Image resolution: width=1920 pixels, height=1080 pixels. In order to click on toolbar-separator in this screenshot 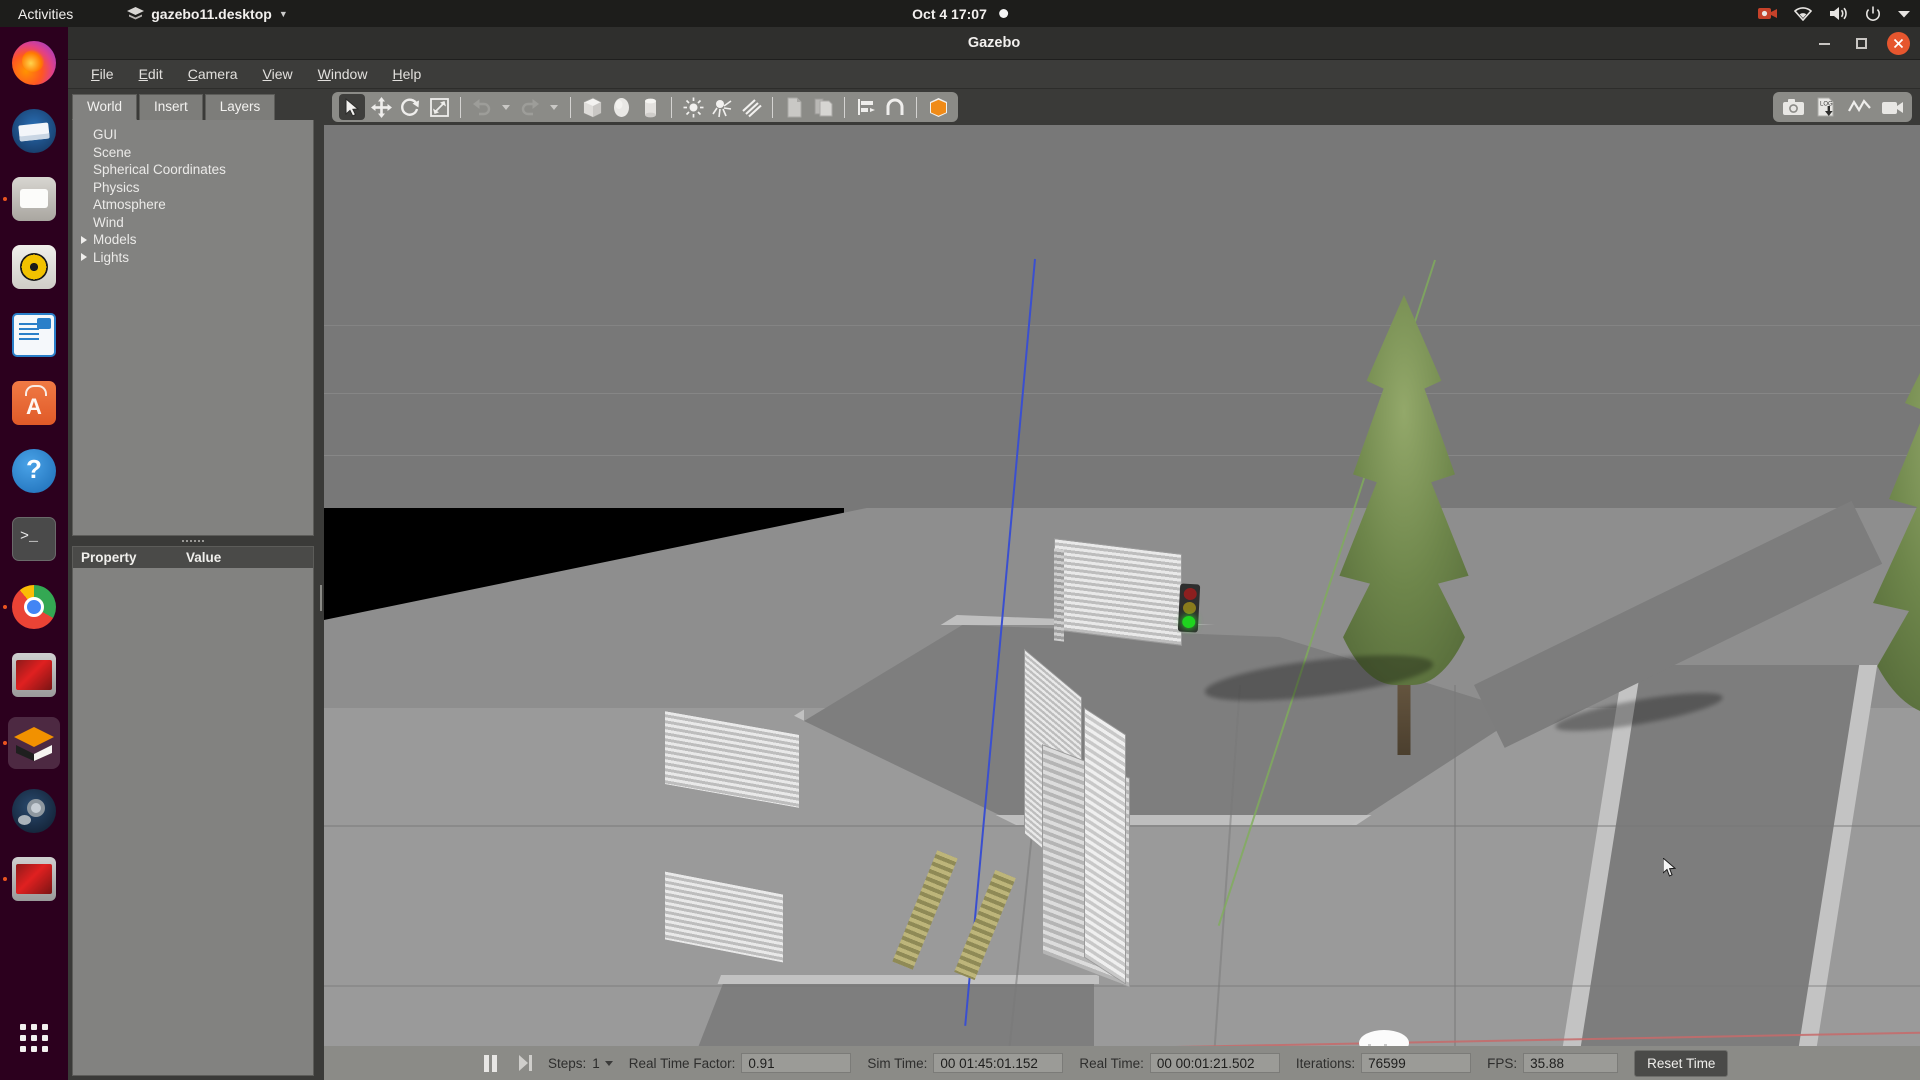, I will do `click(460, 107)`.